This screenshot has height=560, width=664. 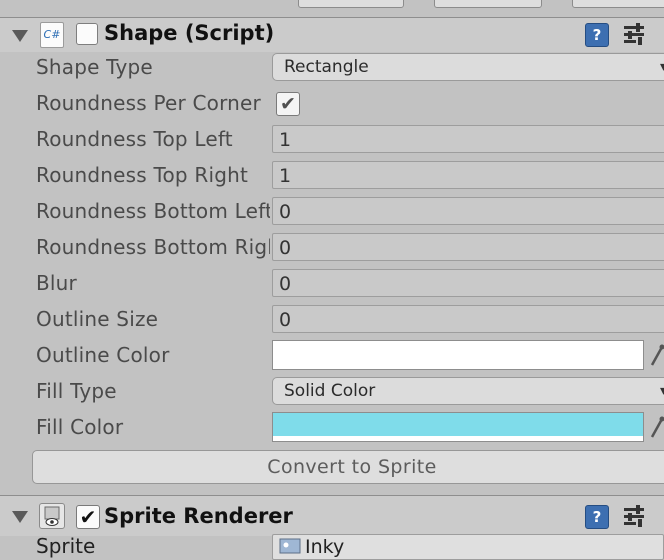 I want to click on outline-size-field: 0, so click(x=468, y=319).